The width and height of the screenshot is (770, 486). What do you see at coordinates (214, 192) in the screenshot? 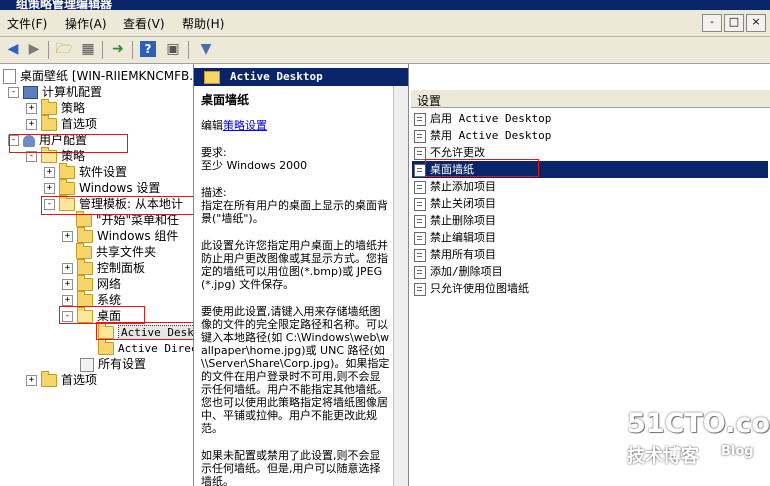
I see `description-label: 描述:` at bounding box center [214, 192].